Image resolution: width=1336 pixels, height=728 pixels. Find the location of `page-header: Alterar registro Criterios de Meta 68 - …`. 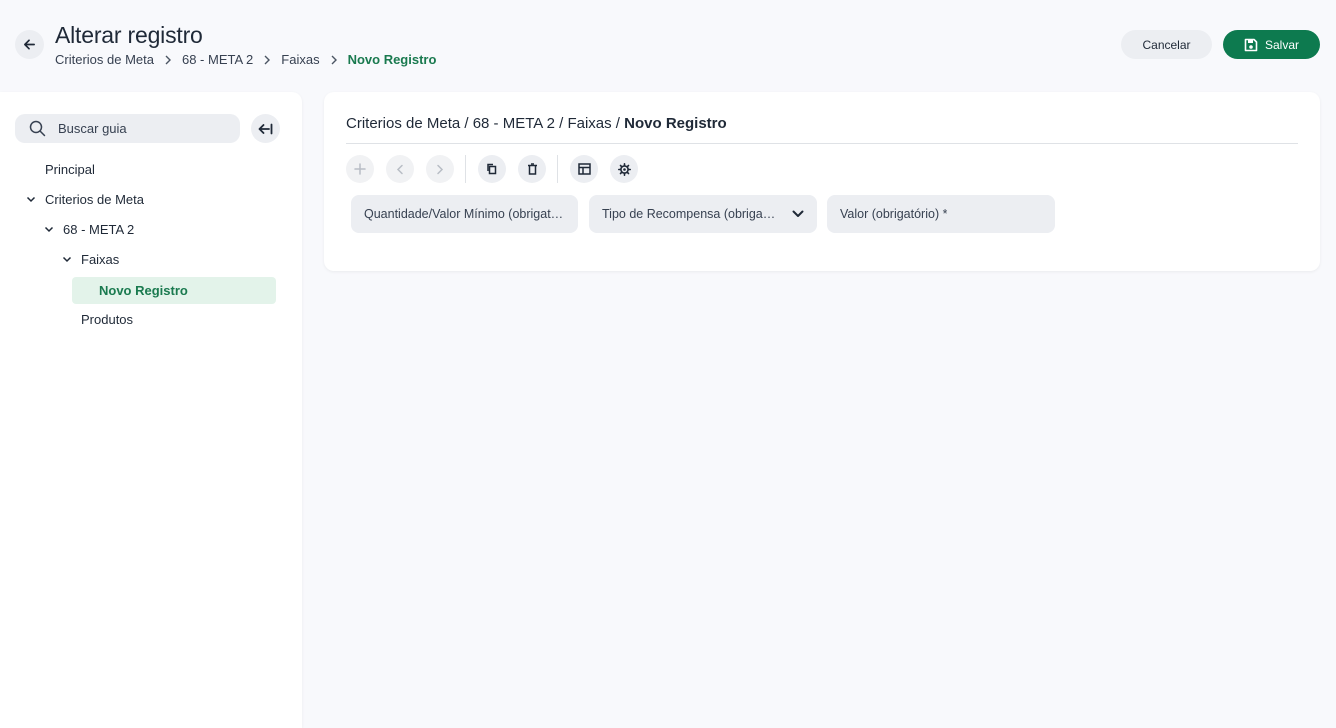

page-header: Alterar registro Criterios de Meta 68 - … is located at coordinates (668, 42).